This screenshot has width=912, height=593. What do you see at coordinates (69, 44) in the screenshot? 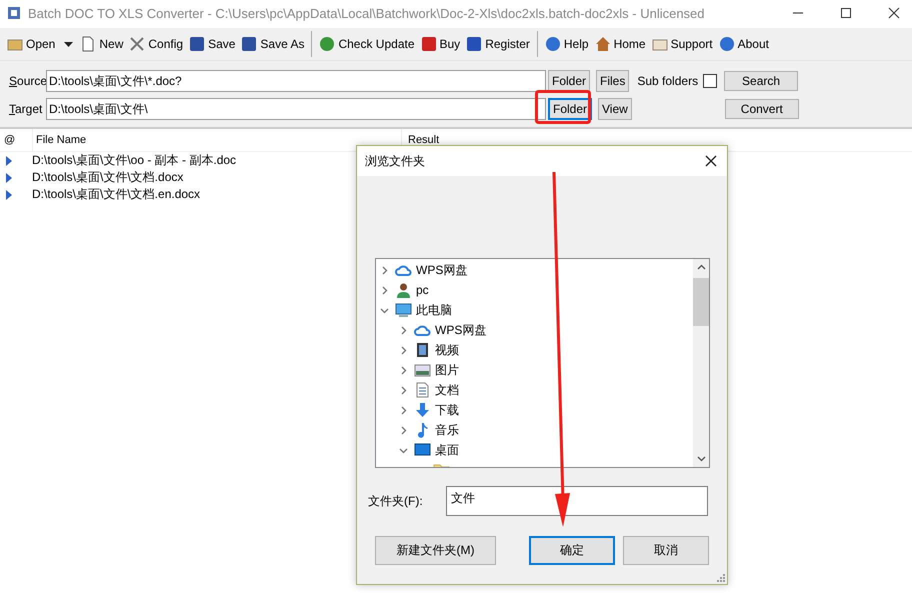
I see `dropdown-caret-icon` at bounding box center [69, 44].